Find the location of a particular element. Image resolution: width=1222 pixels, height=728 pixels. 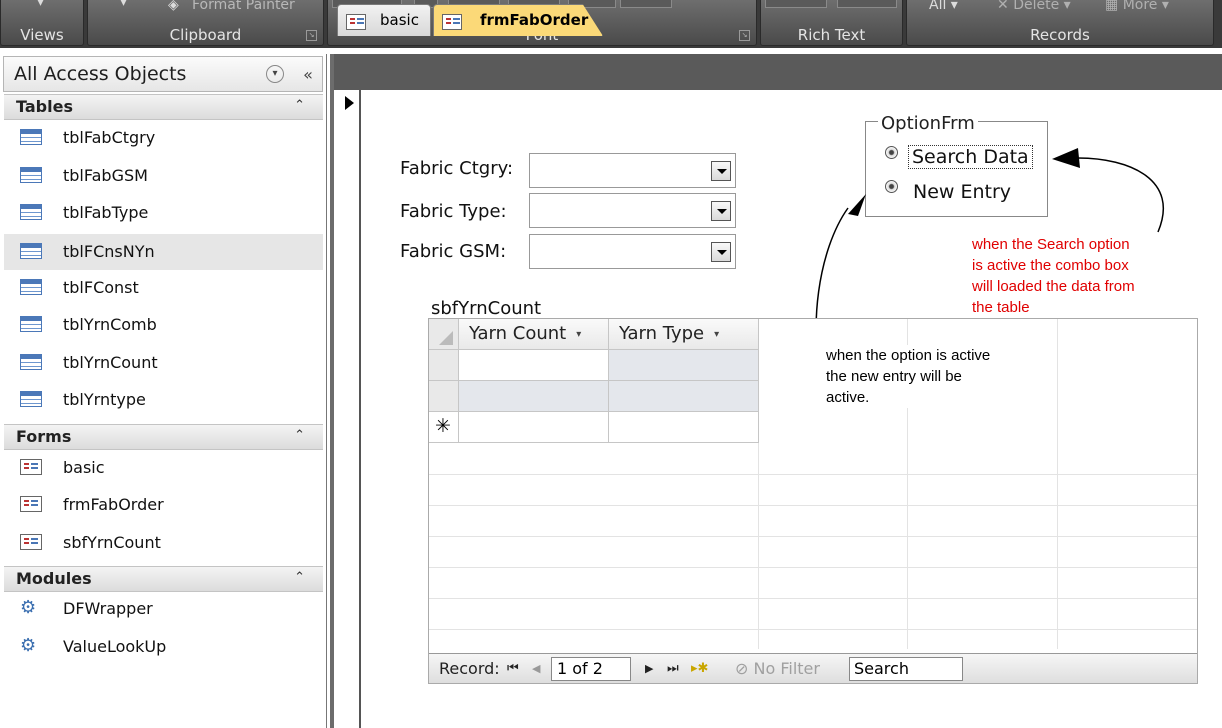

last-record-icon: ⏭ is located at coordinates (673, 668).